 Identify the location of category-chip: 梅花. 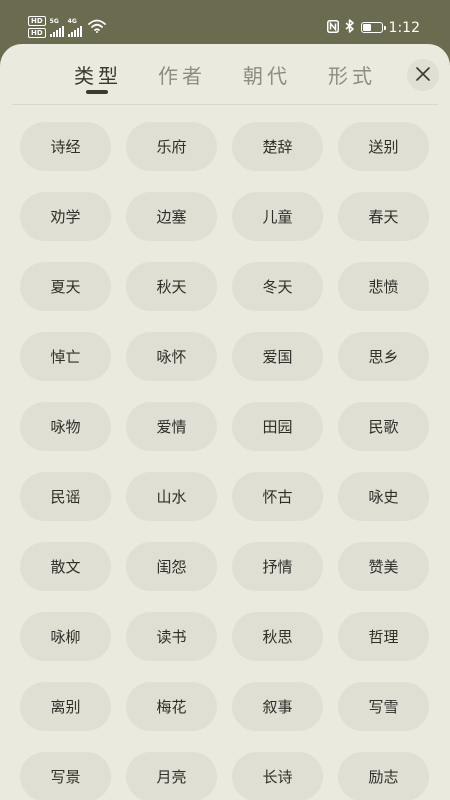
(171, 706).